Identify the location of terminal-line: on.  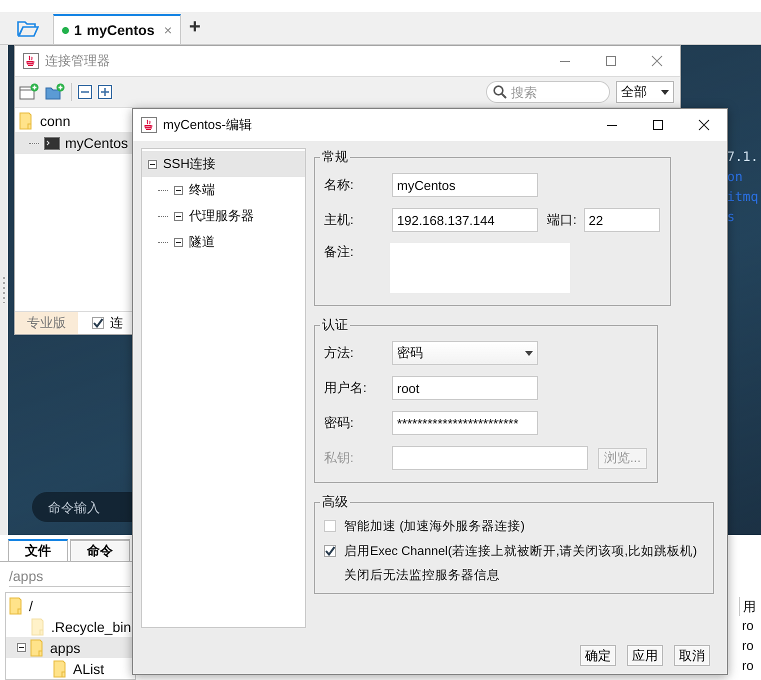
(735, 177).